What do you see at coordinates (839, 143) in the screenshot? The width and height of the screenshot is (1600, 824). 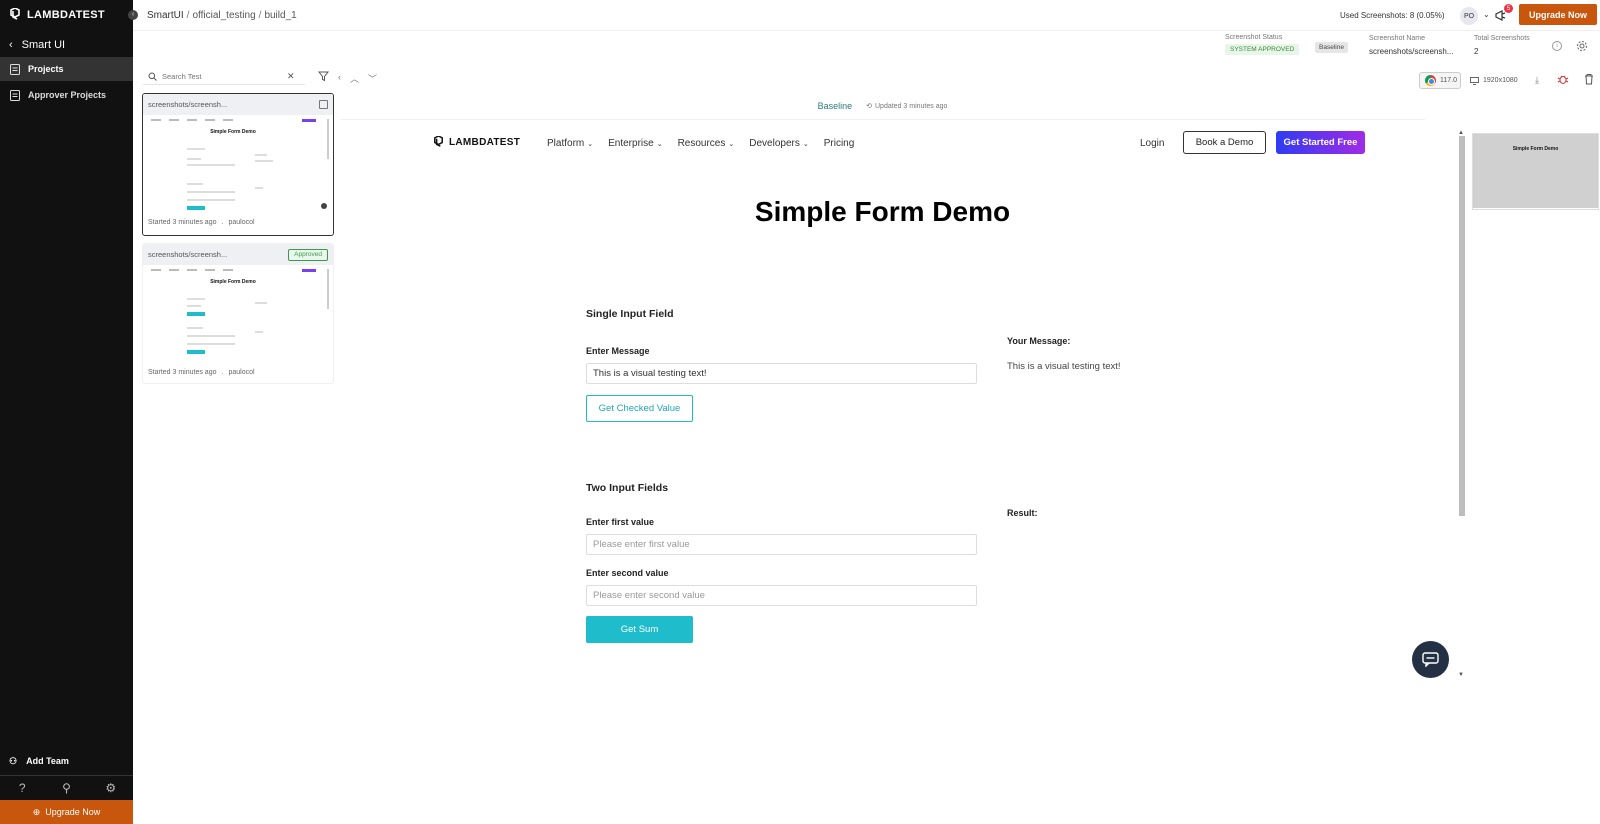 I see `menu-pricing: Pricing` at bounding box center [839, 143].